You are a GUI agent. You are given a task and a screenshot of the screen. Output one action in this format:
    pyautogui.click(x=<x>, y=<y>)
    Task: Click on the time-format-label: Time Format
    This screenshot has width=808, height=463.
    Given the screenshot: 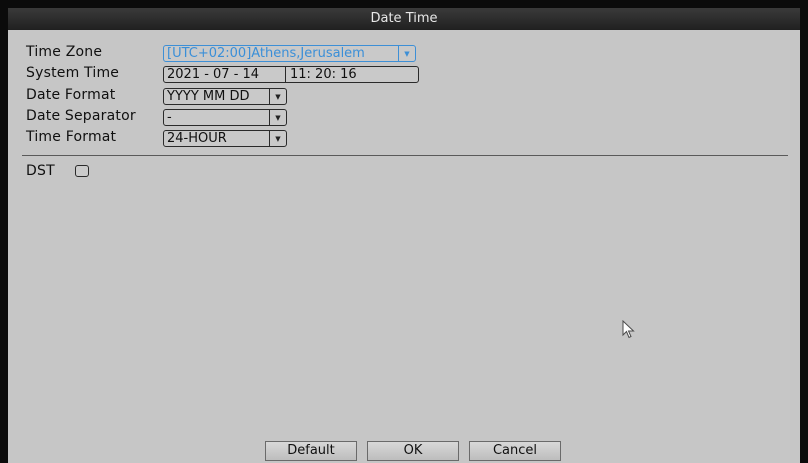 What is the action you would take?
    pyautogui.click(x=71, y=137)
    